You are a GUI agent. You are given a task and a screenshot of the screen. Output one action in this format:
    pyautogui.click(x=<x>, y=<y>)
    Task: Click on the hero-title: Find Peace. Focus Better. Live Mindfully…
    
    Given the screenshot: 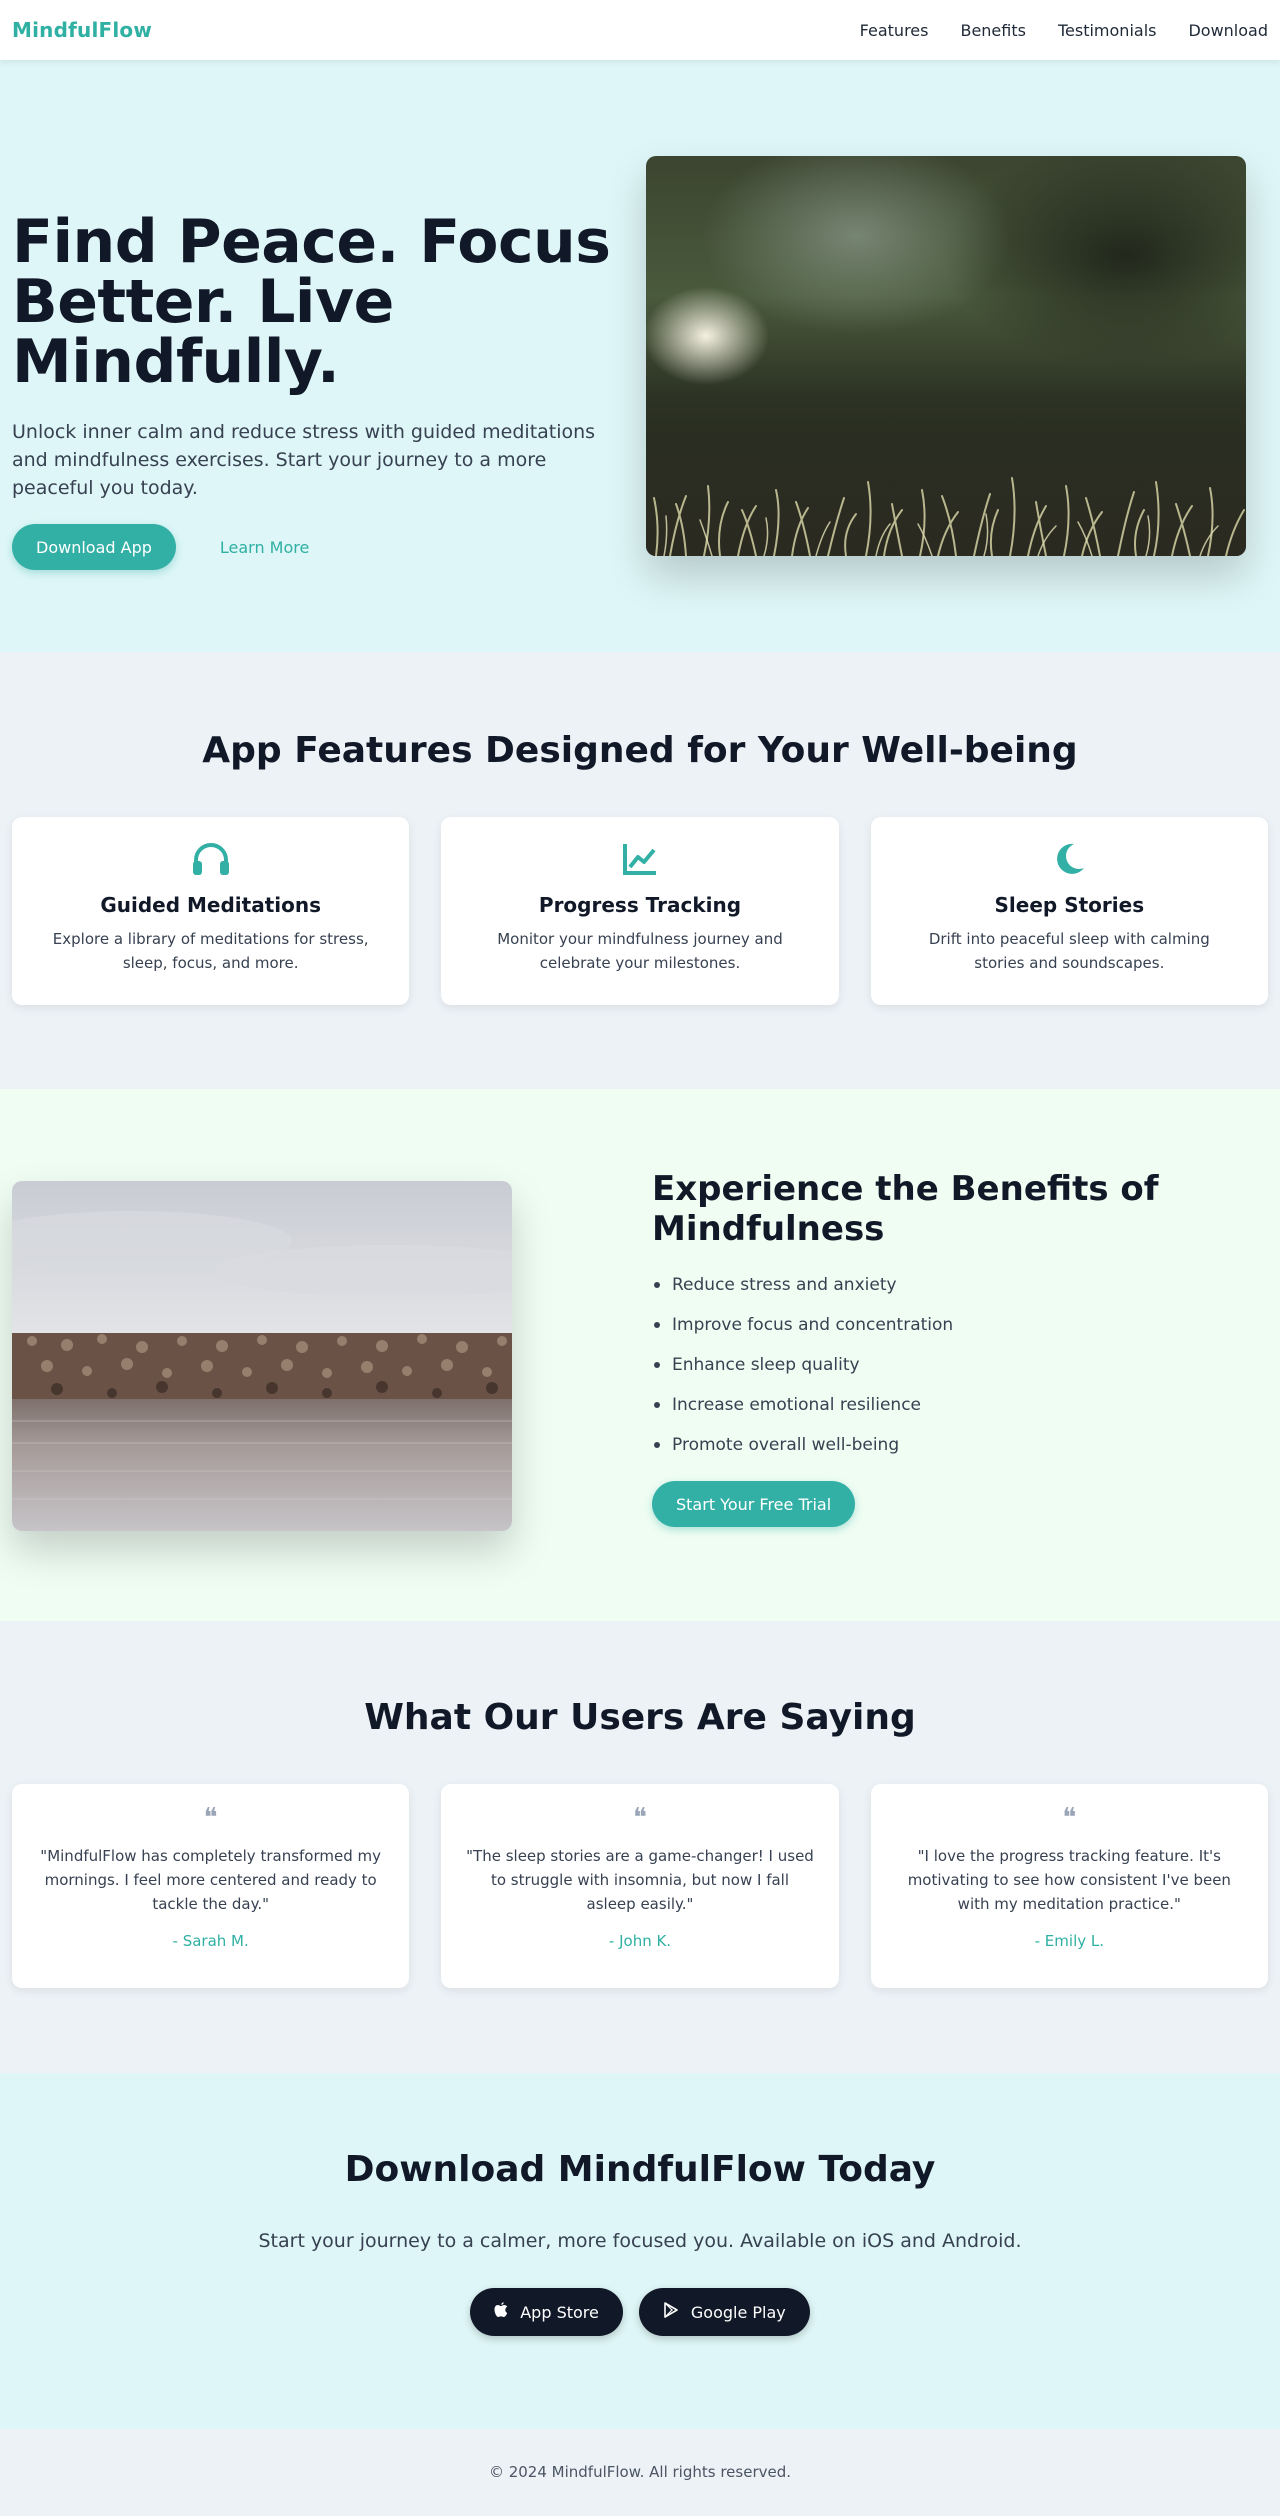 What is the action you would take?
    pyautogui.click(x=311, y=302)
    